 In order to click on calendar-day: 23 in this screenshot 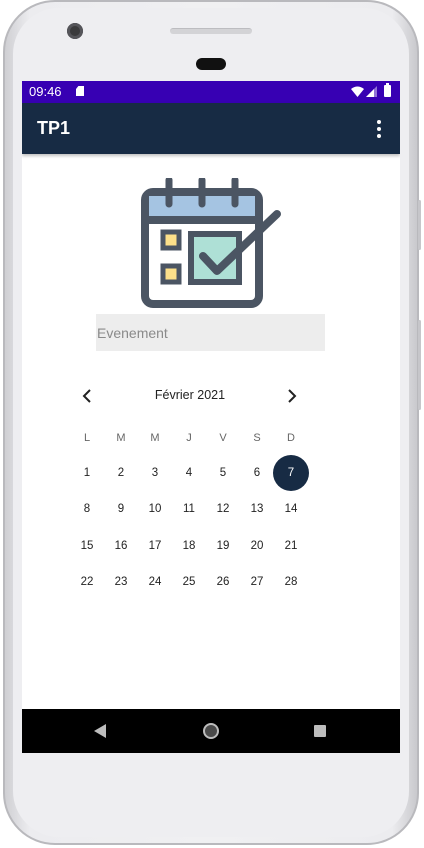, I will do `click(121, 582)`.